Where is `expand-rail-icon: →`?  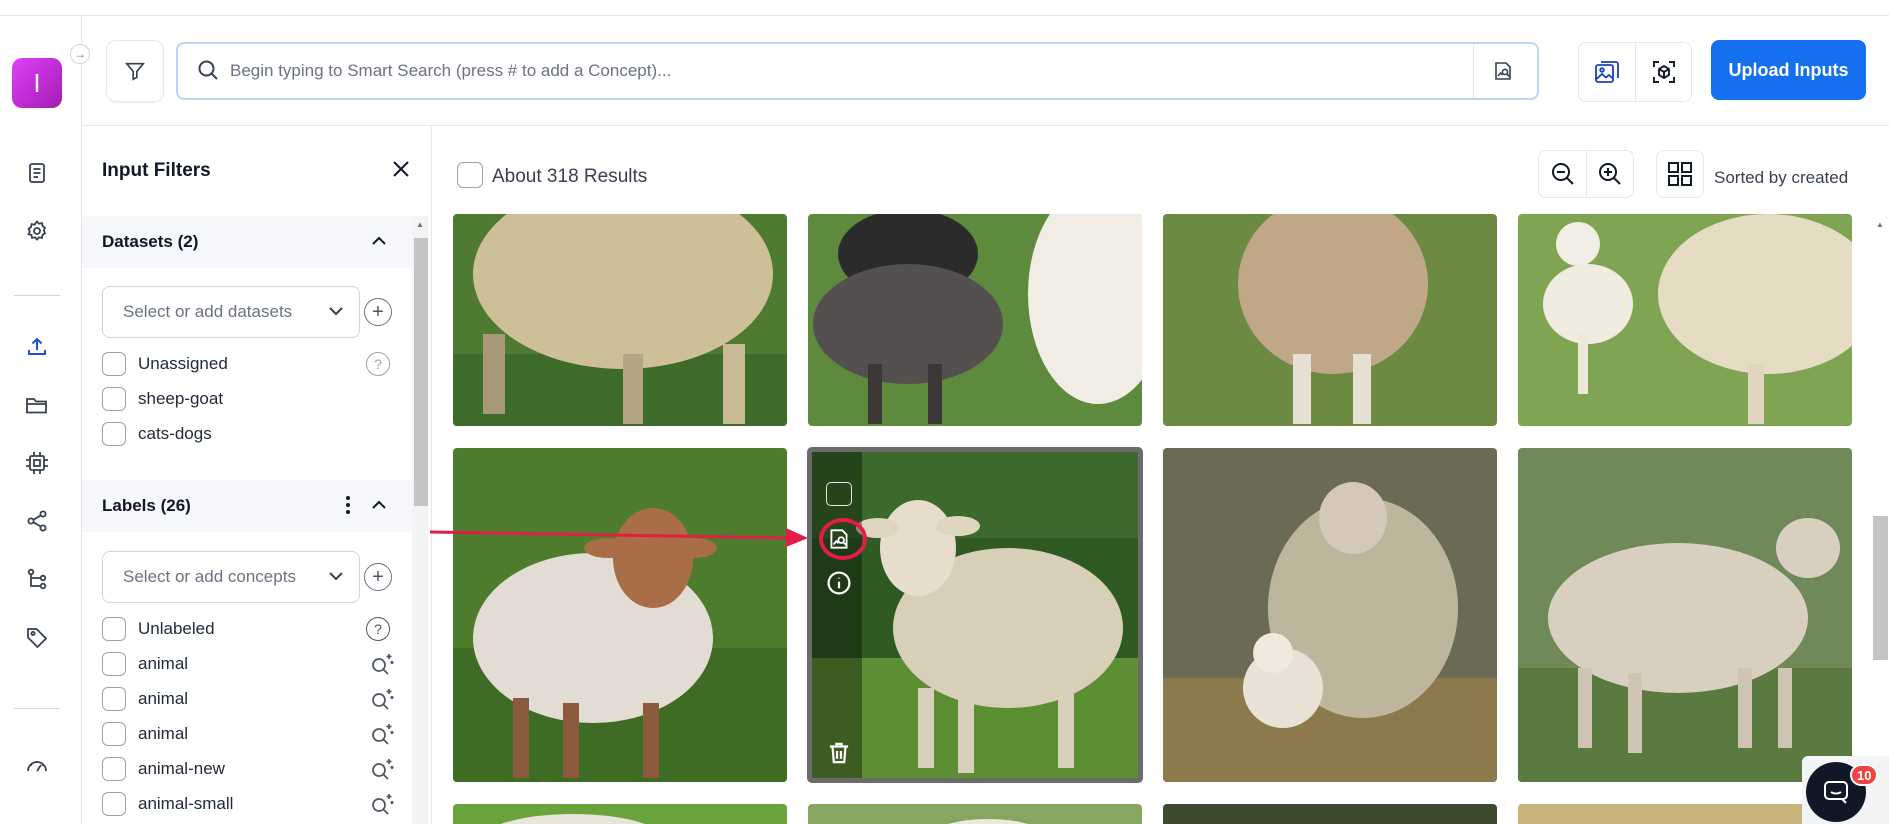
expand-rail-icon: → is located at coordinates (80, 54).